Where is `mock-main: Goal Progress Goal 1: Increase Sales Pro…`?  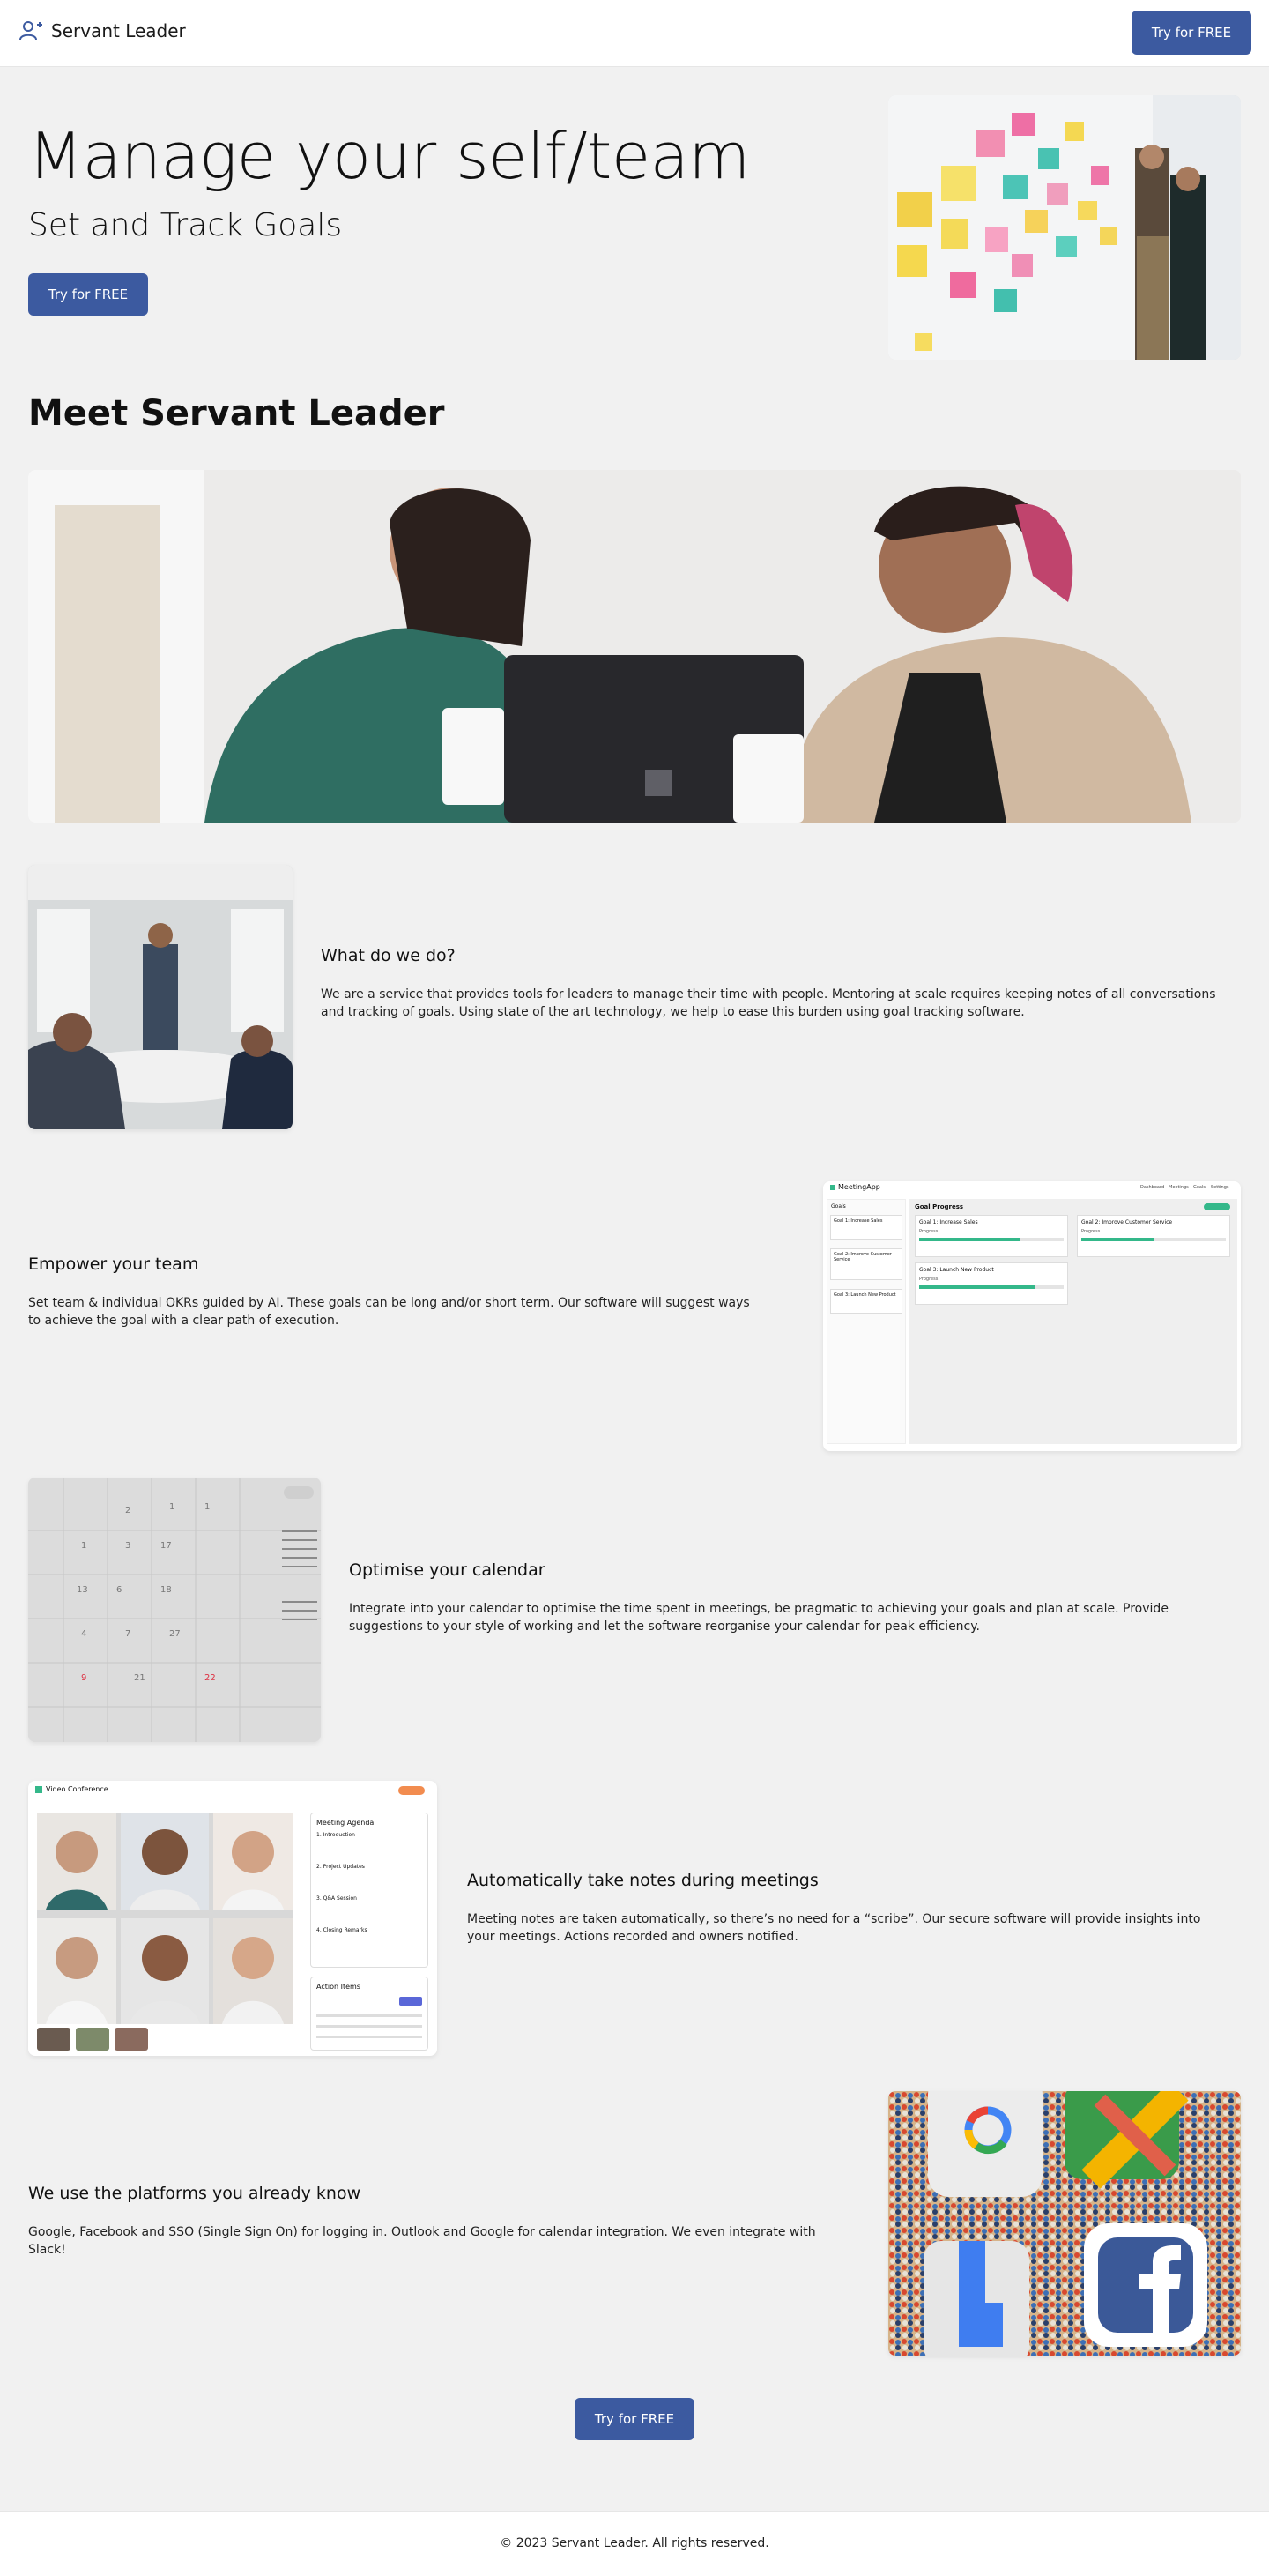
mock-main: Goal Progress Goal 1: Increase Sales Pro… is located at coordinates (1073, 1321).